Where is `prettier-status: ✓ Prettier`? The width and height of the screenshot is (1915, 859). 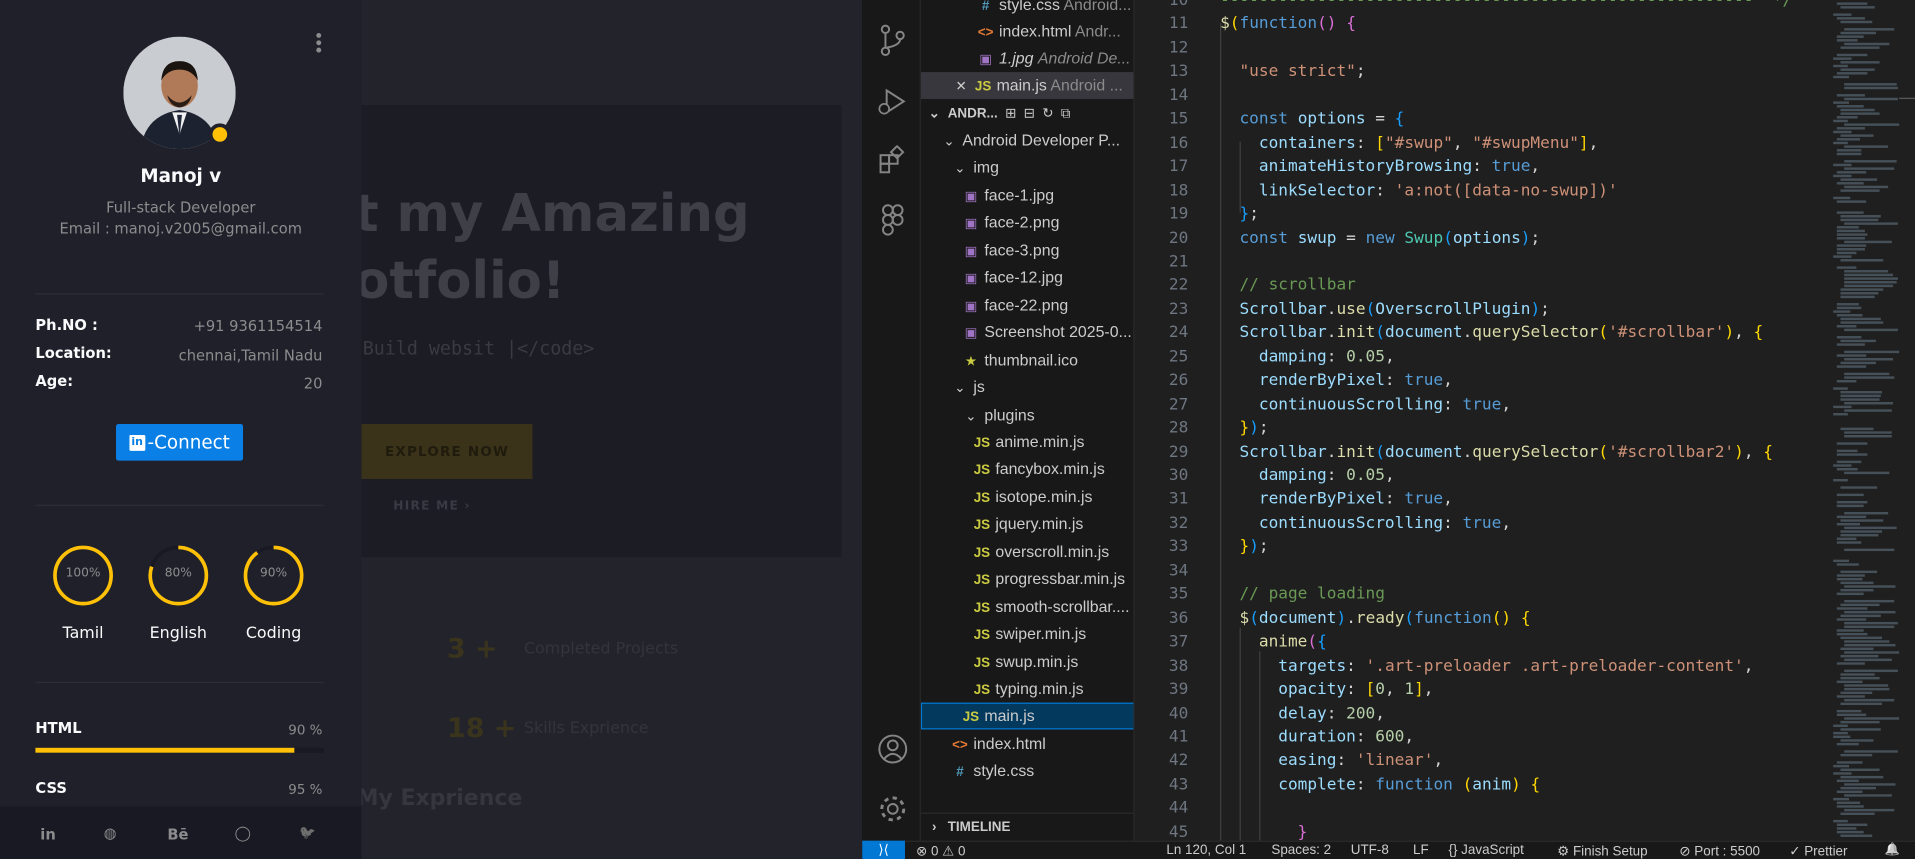 prettier-status: ✓ Prettier is located at coordinates (1818, 851).